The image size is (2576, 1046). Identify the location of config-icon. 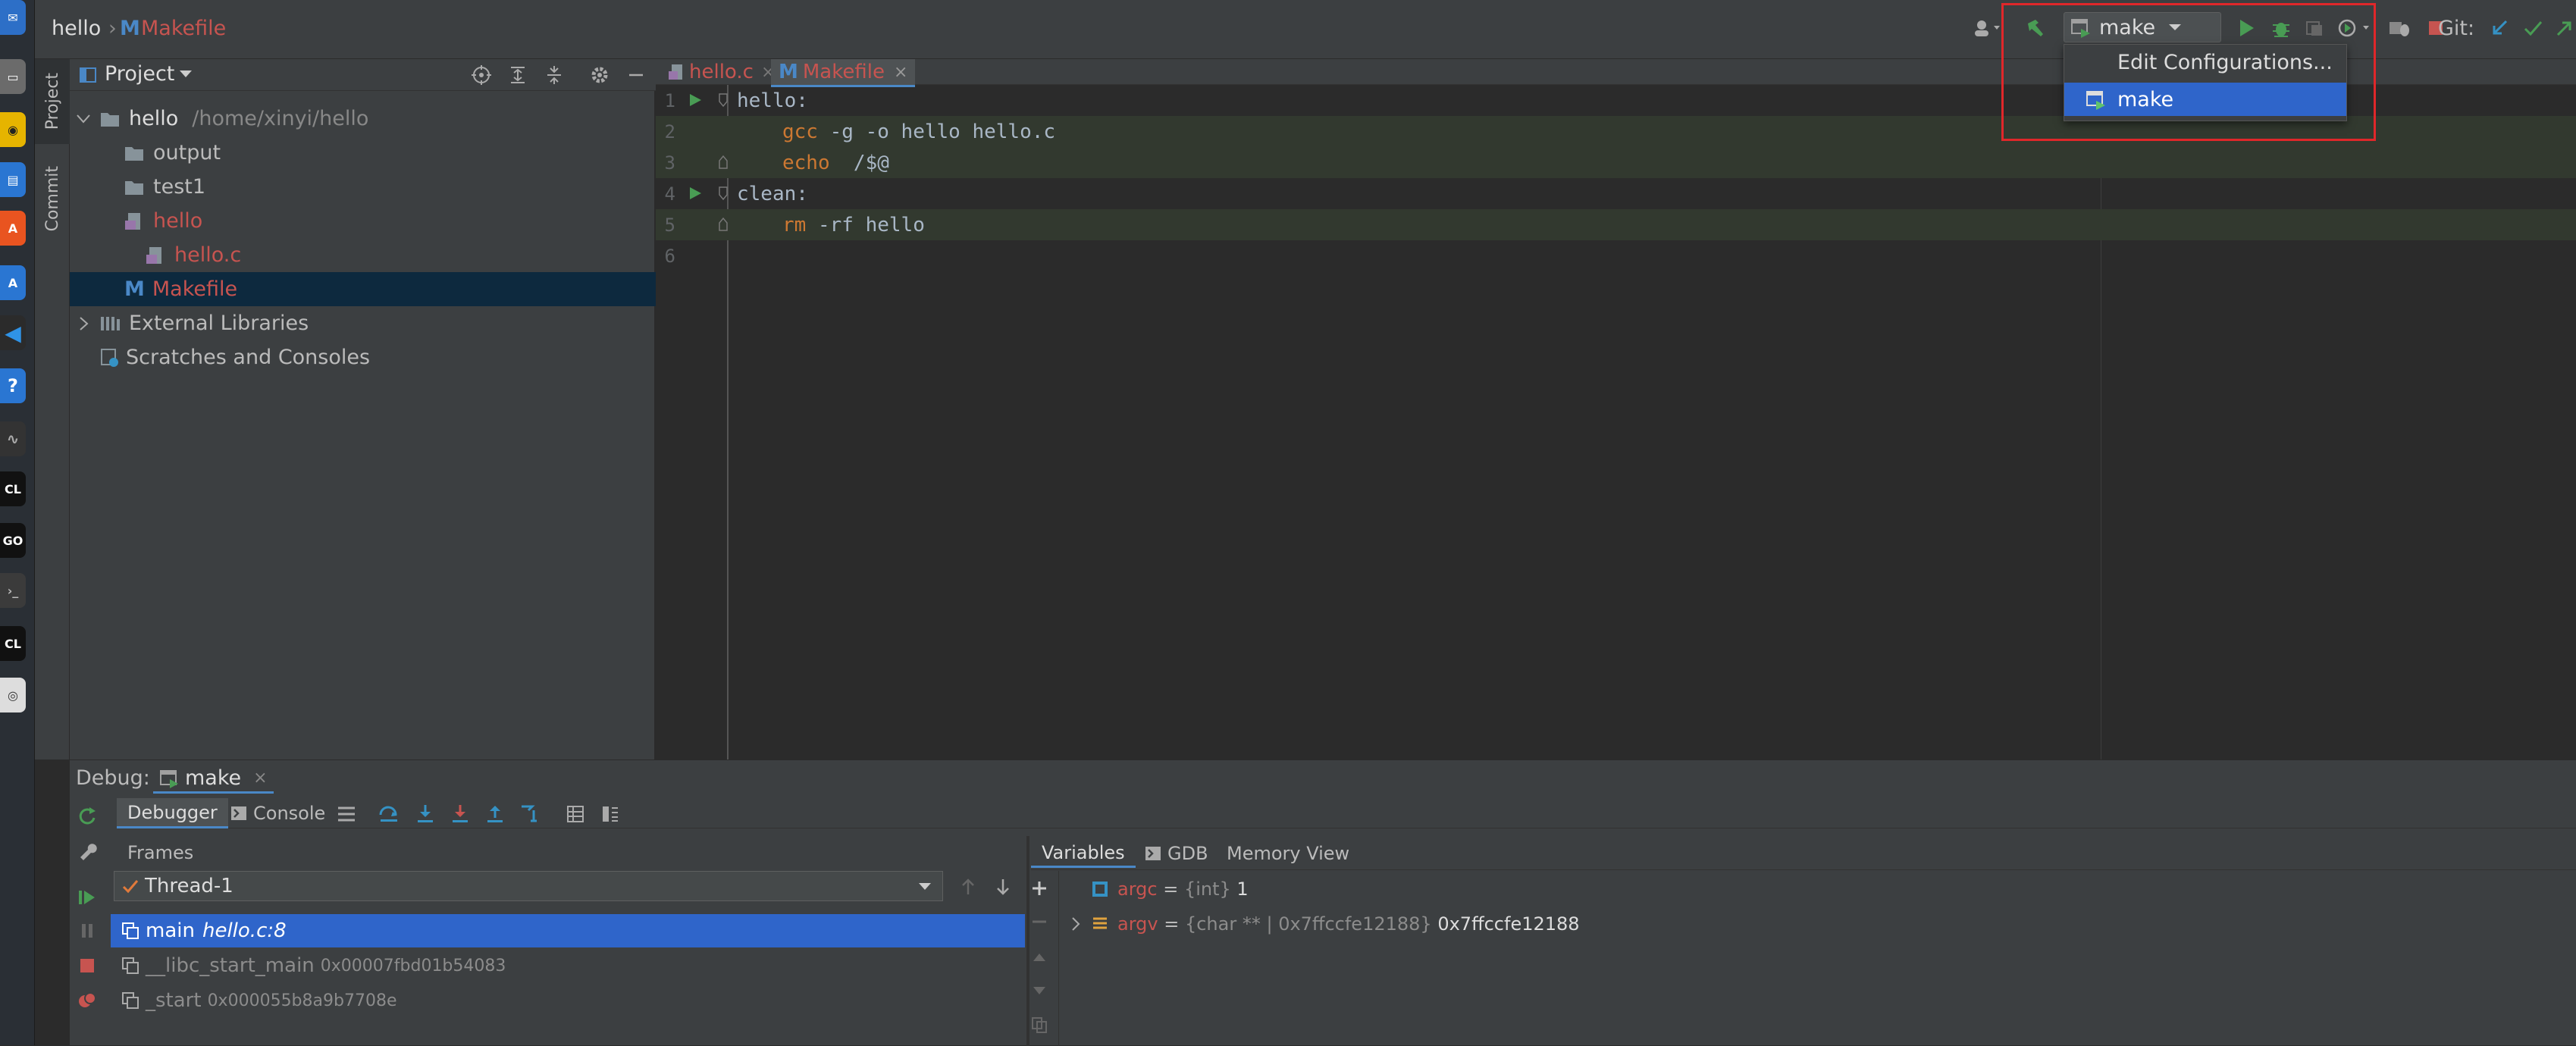
(169, 778).